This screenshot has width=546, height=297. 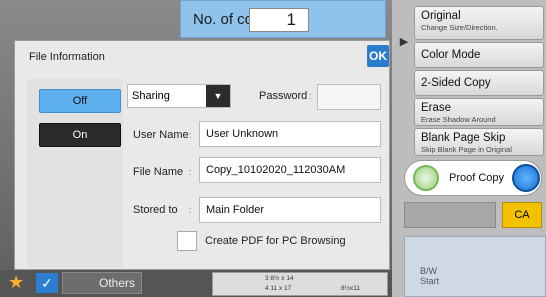 What do you see at coordinates (190, 172) in the screenshot?
I see `file-name-colon: :` at bounding box center [190, 172].